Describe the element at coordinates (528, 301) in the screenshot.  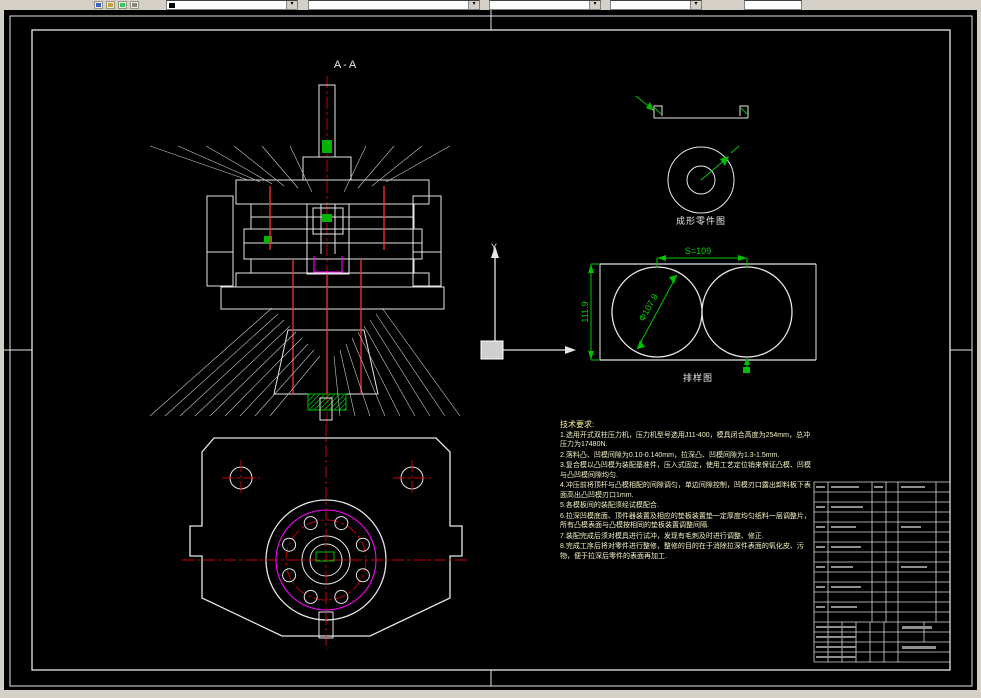
I see `ucs-icon: Y` at that location.